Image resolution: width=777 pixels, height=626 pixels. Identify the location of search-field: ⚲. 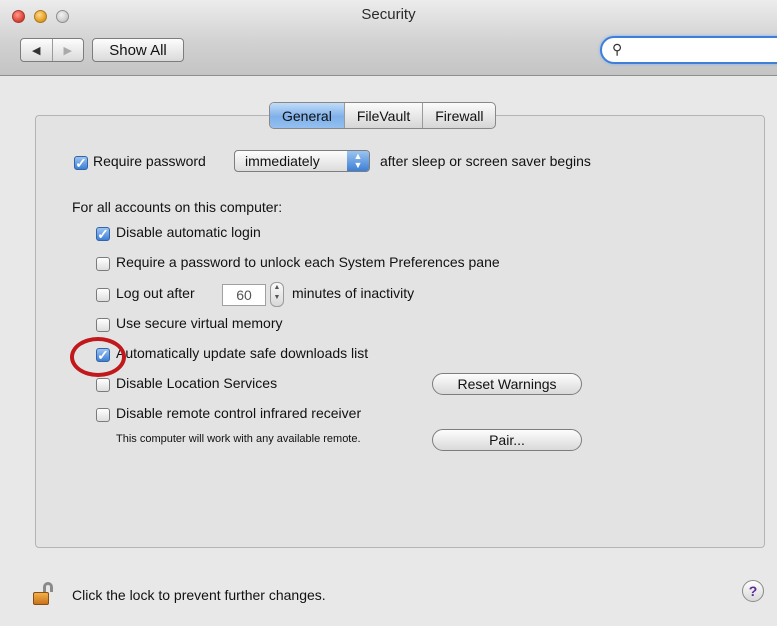
(688, 50).